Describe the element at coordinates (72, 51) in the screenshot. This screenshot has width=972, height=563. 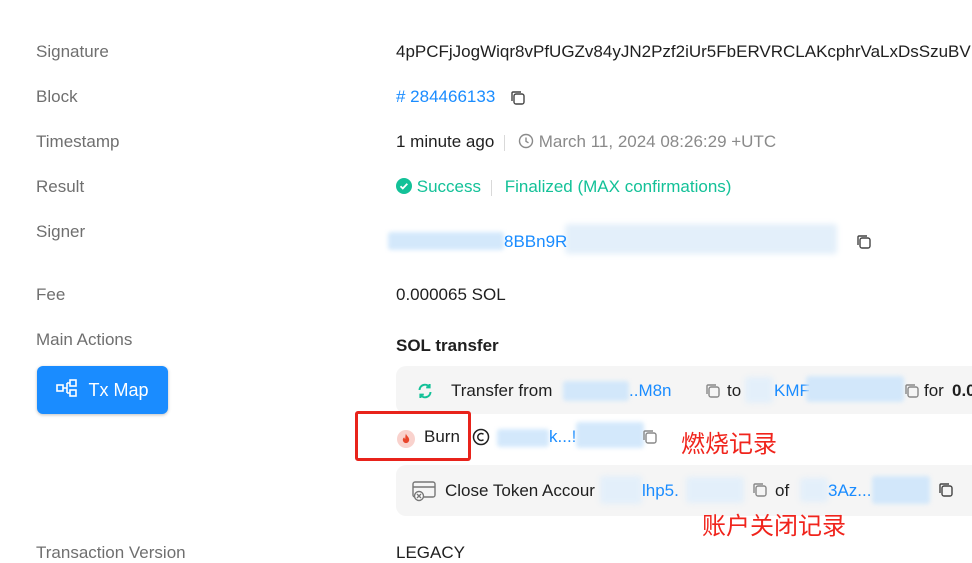
I see `signature-label: Signature` at that location.